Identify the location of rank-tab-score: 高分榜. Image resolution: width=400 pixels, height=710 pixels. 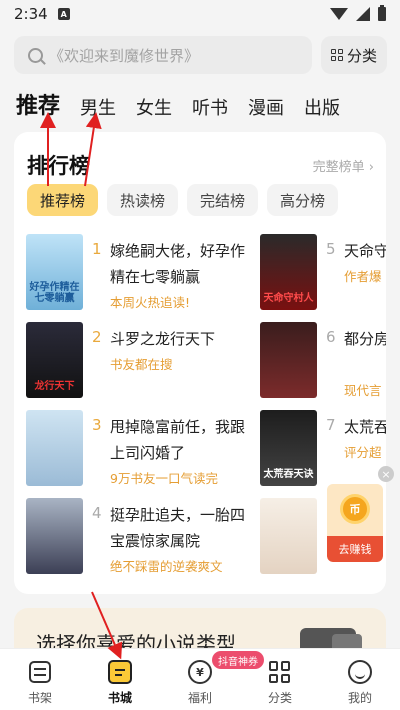
(303, 200).